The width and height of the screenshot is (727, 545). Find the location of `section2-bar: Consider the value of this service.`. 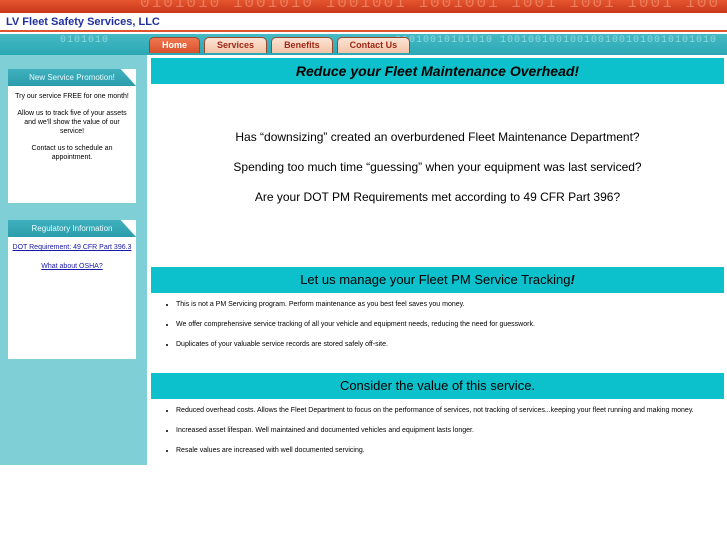

section2-bar: Consider the value of this service. is located at coordinates (437, 386).